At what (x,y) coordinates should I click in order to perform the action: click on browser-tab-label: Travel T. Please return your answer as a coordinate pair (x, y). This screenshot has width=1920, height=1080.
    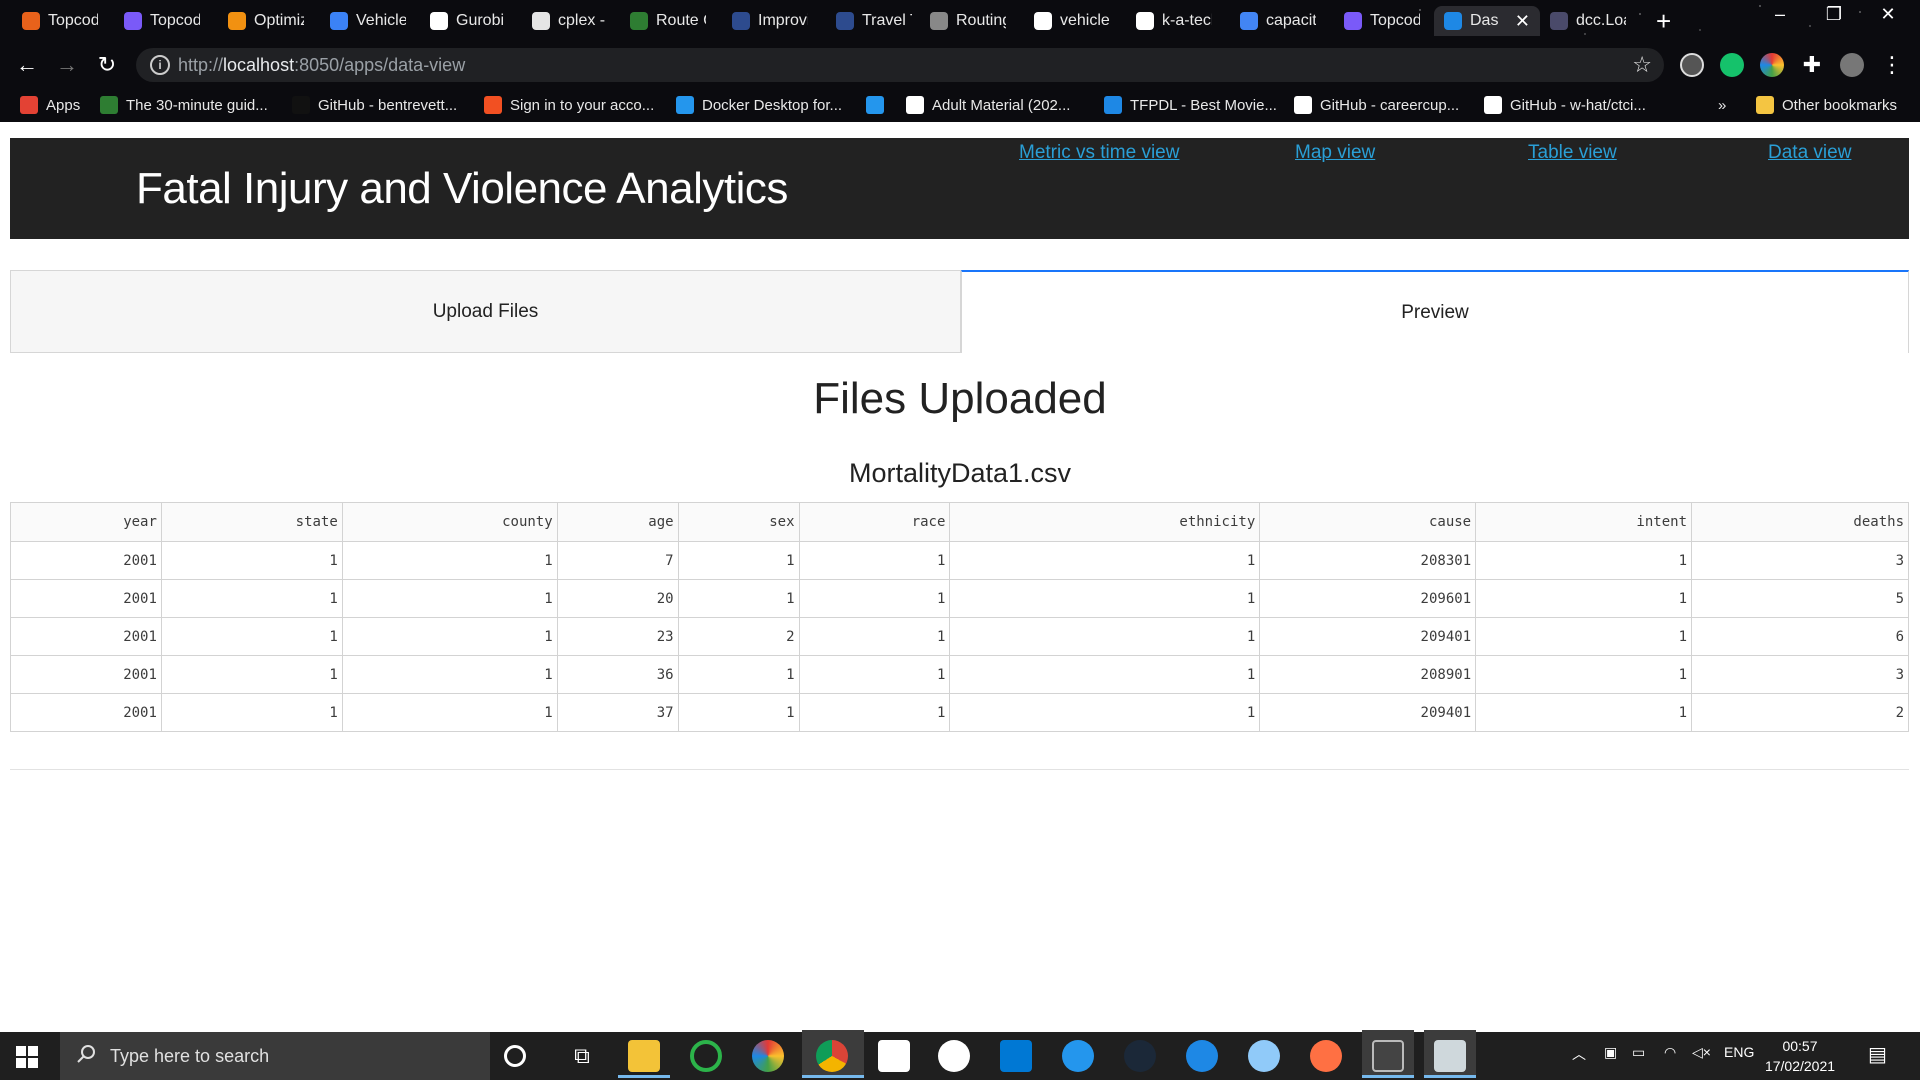
    Looking at the image, I should click on (887, 20).